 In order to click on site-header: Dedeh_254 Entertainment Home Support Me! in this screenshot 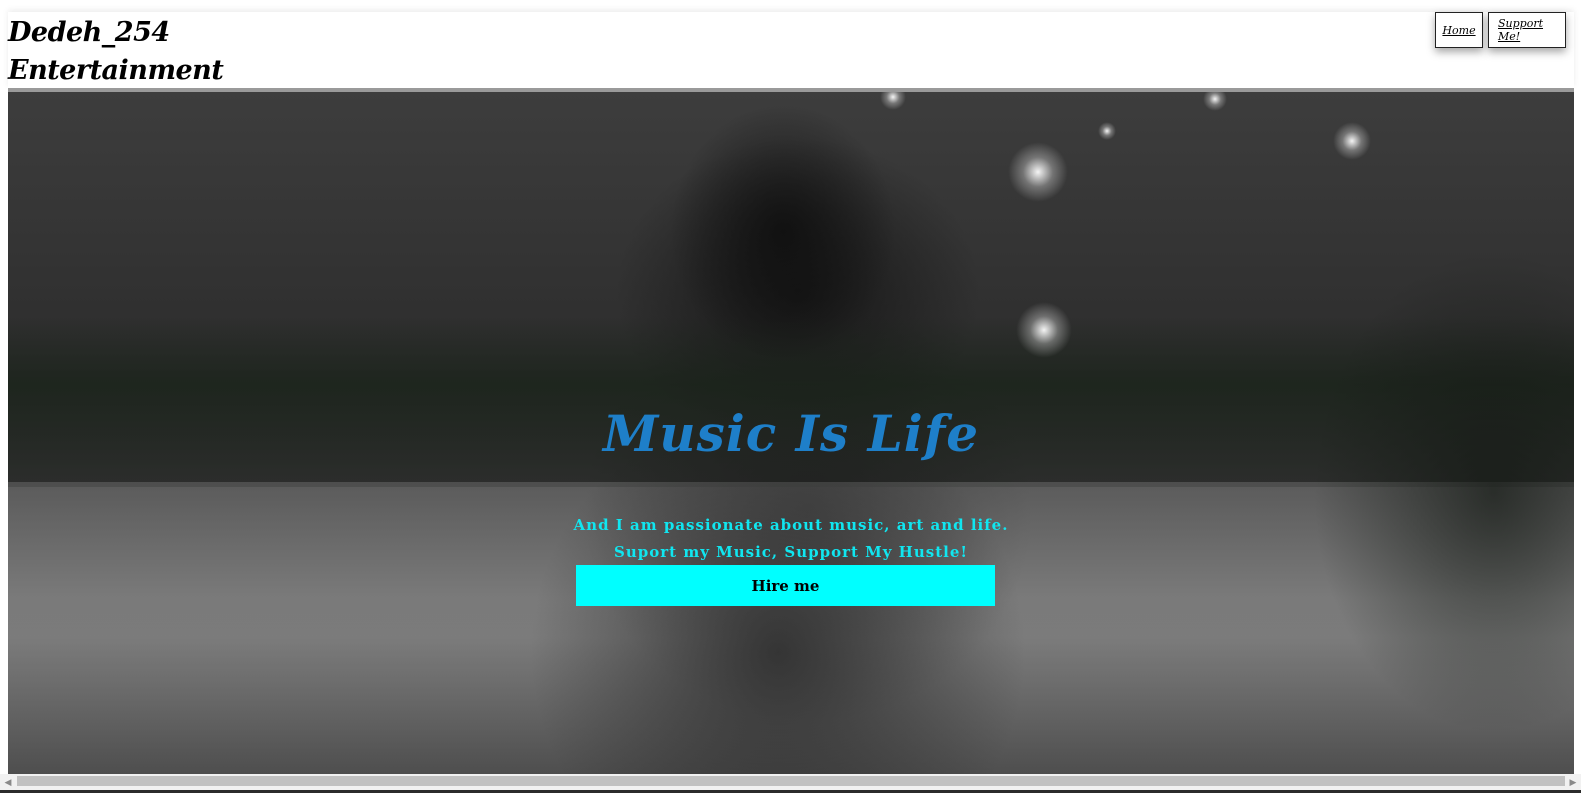, I will do `click(791, 50)`.